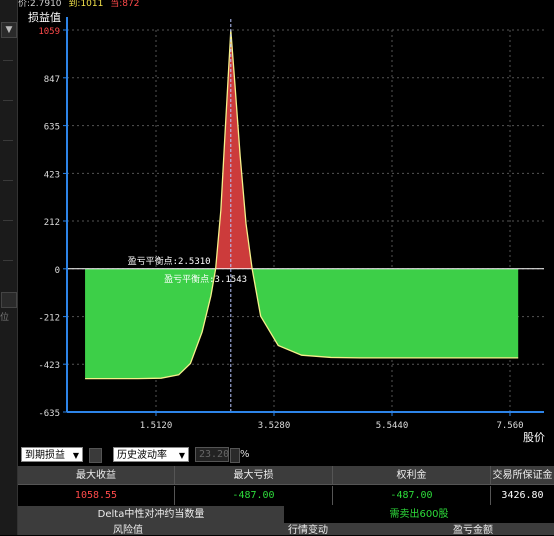 Image resolution: width=554 pixels, height=536 pixels. What do you see at coordinates (205, 279) in the screenshot?
I see `breakeven-label: 盈亏平衡点:3.1543` at bounding box center [205, 279].